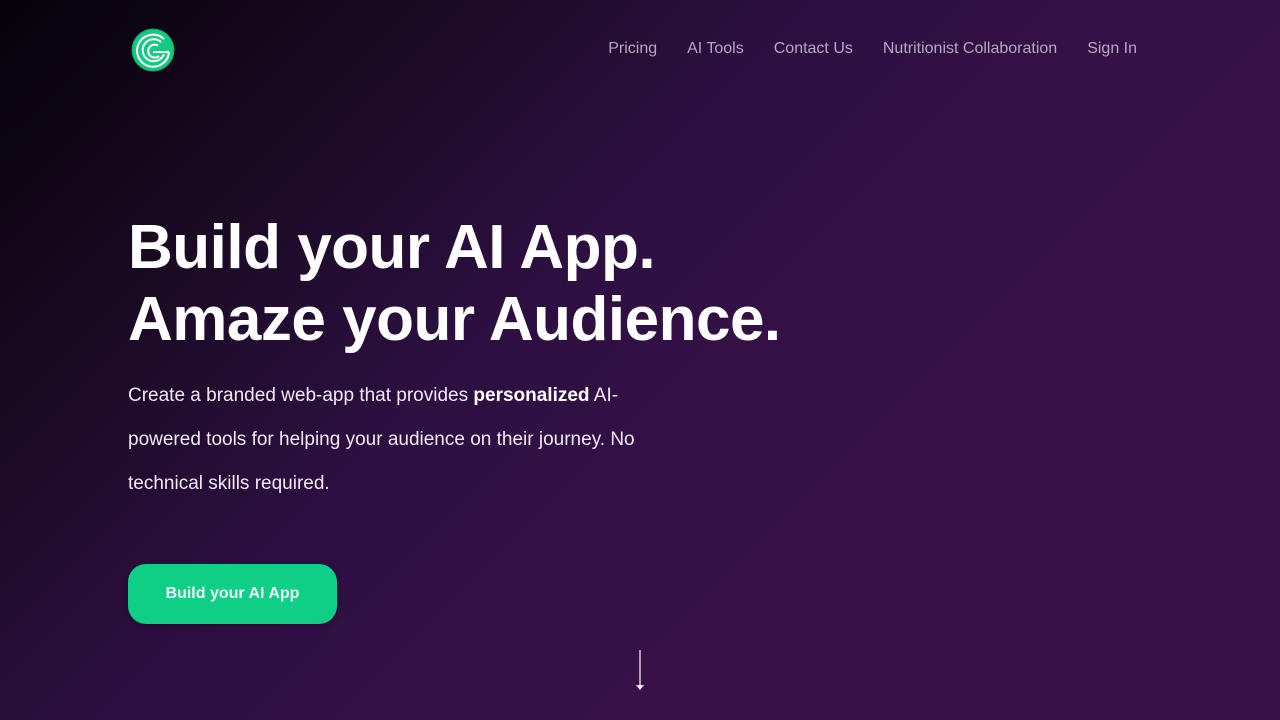  What do you see at coordinates (478, 284) in the screenshot?
I see `hero-title: Build your AI App. Amaze your Audience.` at bounding box center [478, 284].